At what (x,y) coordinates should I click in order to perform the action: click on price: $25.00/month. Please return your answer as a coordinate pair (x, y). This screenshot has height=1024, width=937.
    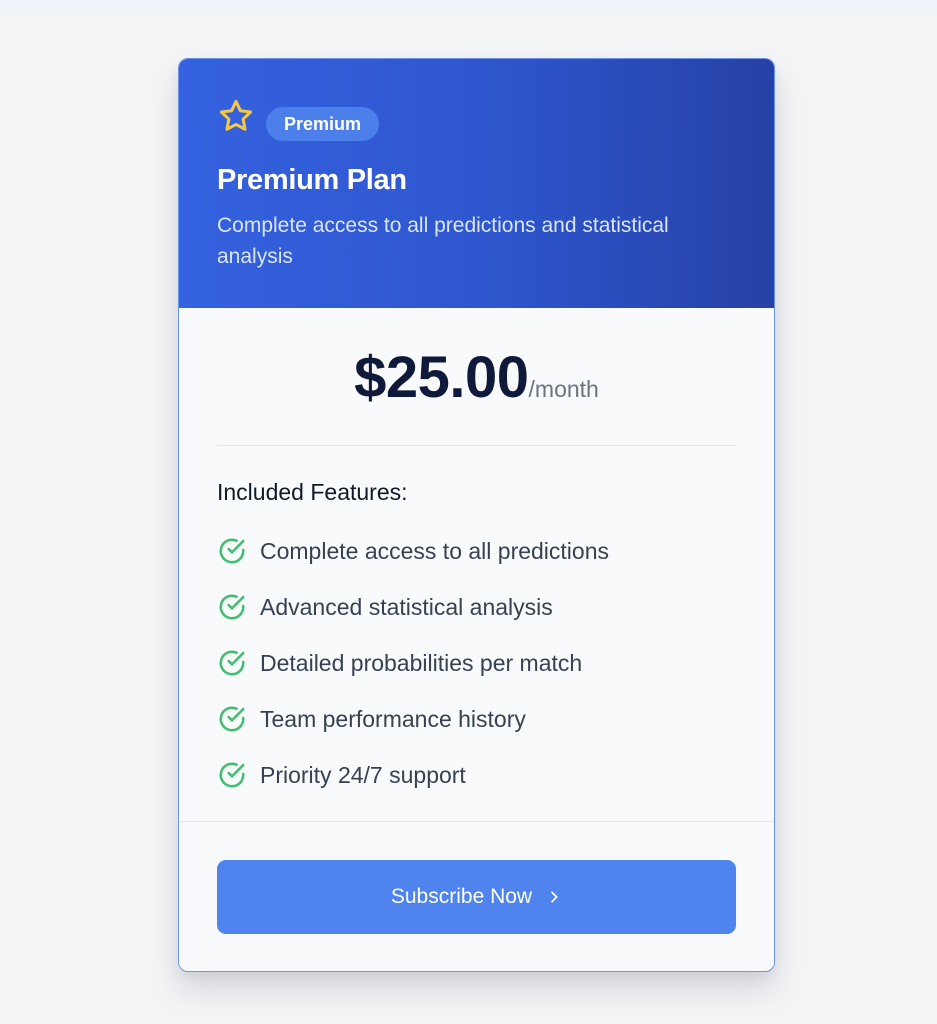
    Looking at the image, I should click on (476, 377).